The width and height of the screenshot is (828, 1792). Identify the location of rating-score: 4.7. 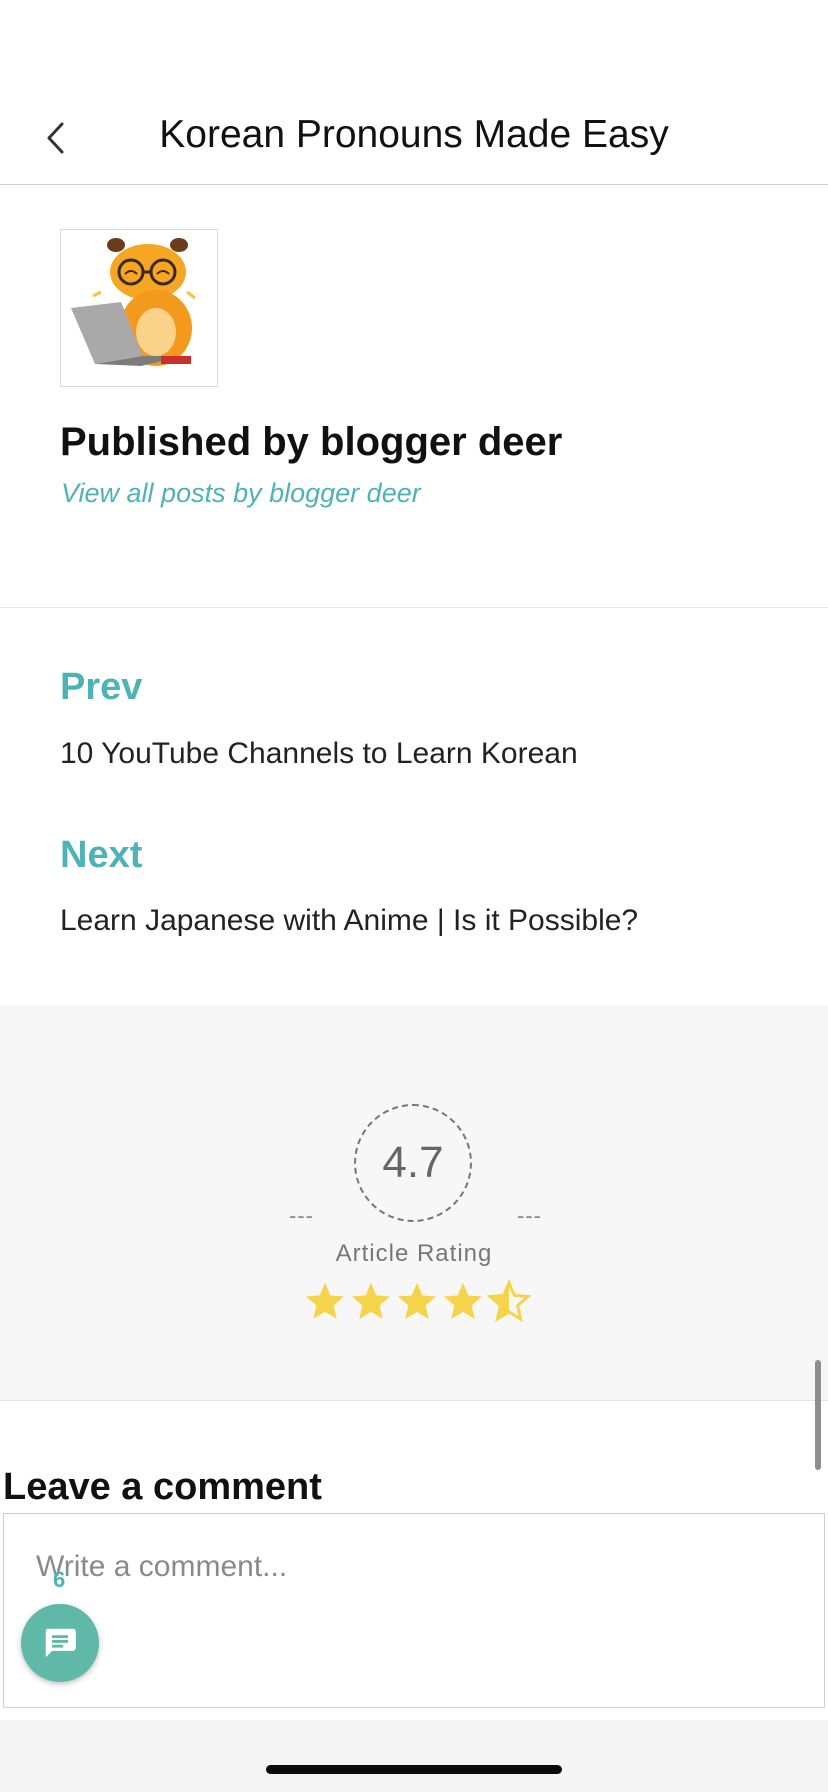
(413, 1163).